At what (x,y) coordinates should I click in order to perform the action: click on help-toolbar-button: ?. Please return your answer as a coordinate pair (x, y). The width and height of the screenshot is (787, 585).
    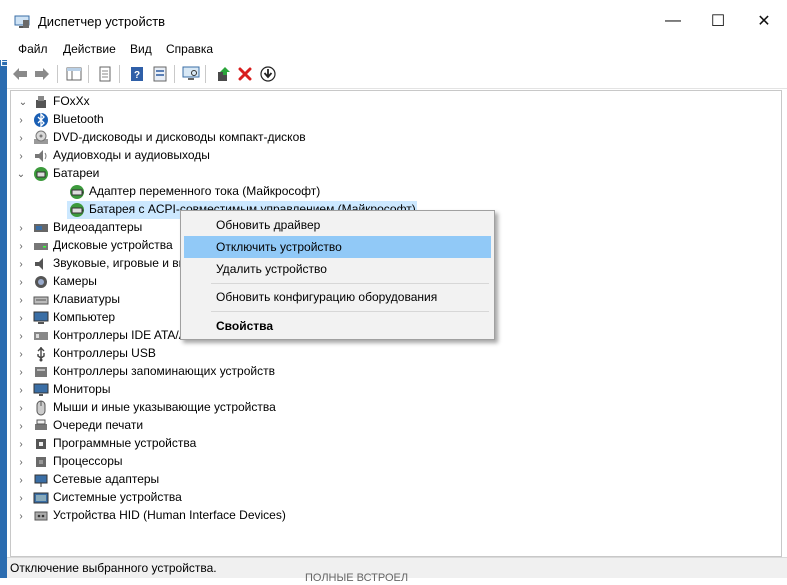
    Looking at the image, I should click on (137, 74).